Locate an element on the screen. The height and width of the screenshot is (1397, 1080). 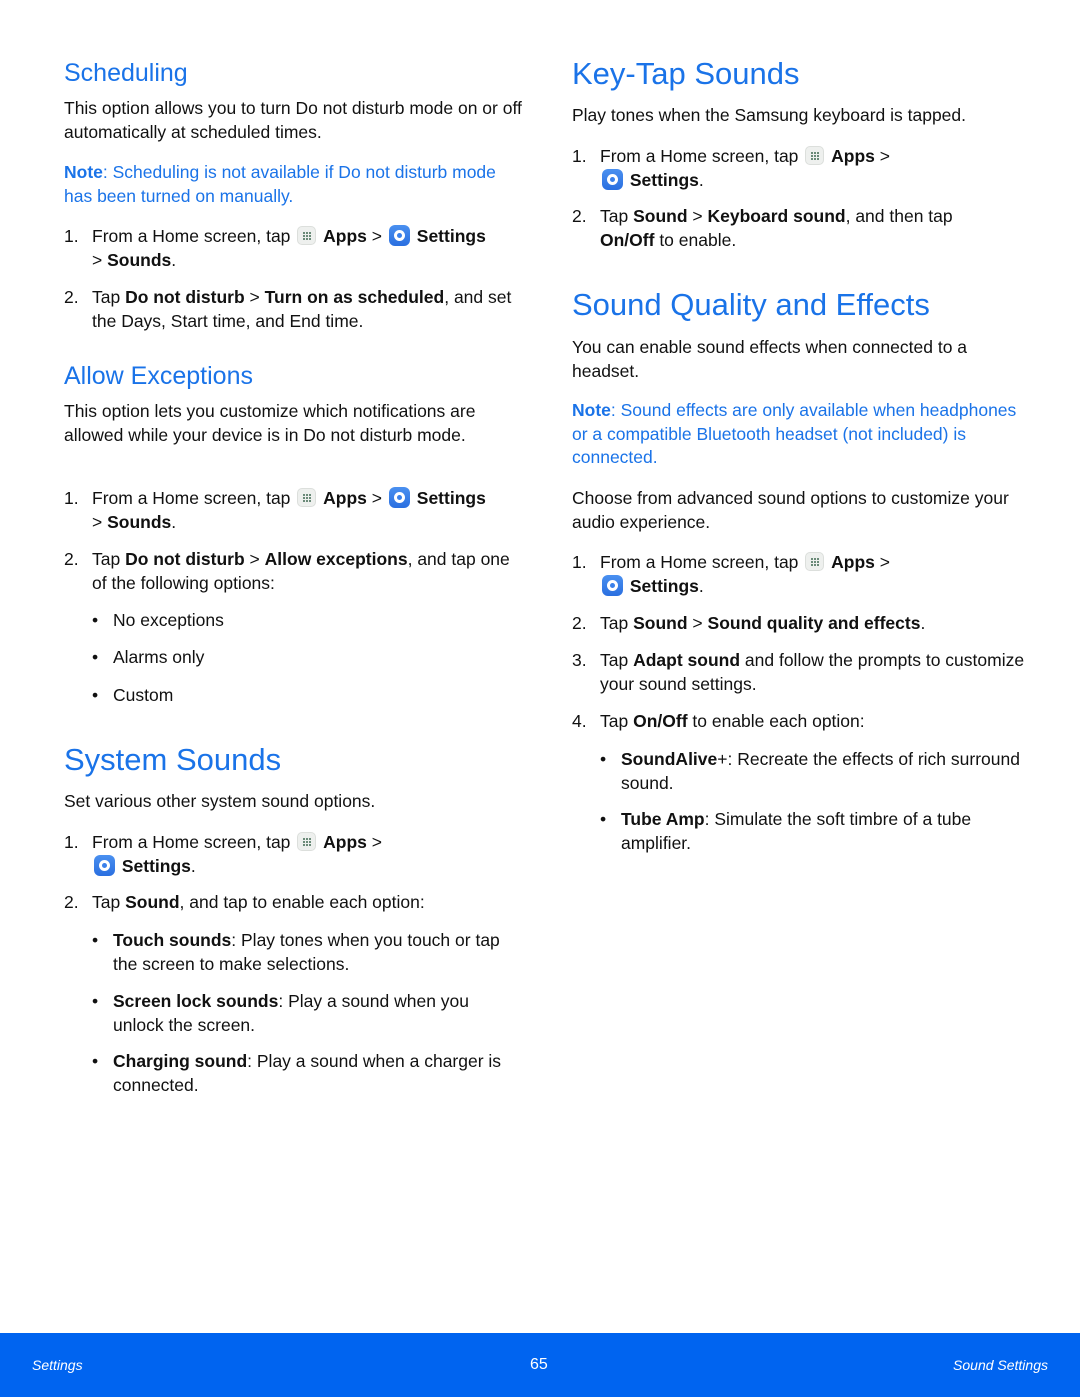
sound-quality-step-4: 4. Tap On/Off to enable each option: is located at coordinates (802, 722).